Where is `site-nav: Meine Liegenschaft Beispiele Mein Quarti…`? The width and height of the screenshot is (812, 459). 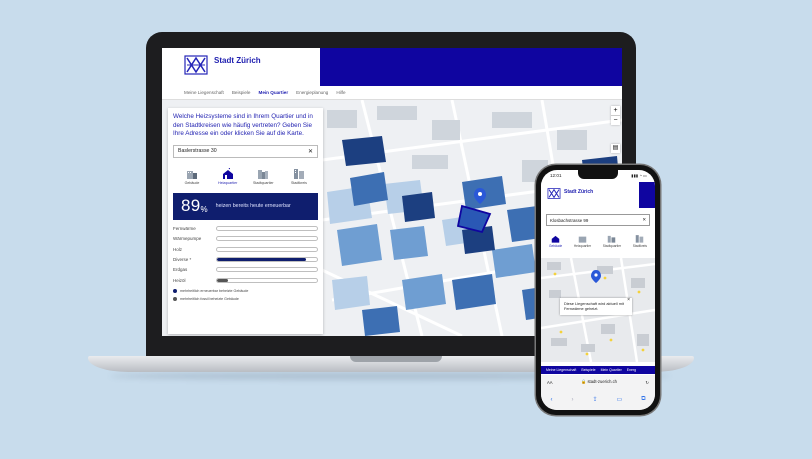 site-nav: Meine Liegenschaft Beispiele Mein Quarti… is located at coordinates (392, 93).